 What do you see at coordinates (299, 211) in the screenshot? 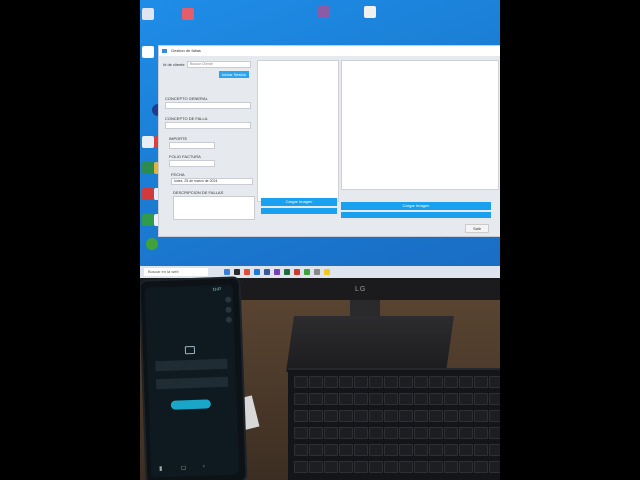
I see `upload-left-button` at bounding box center [299, 211].